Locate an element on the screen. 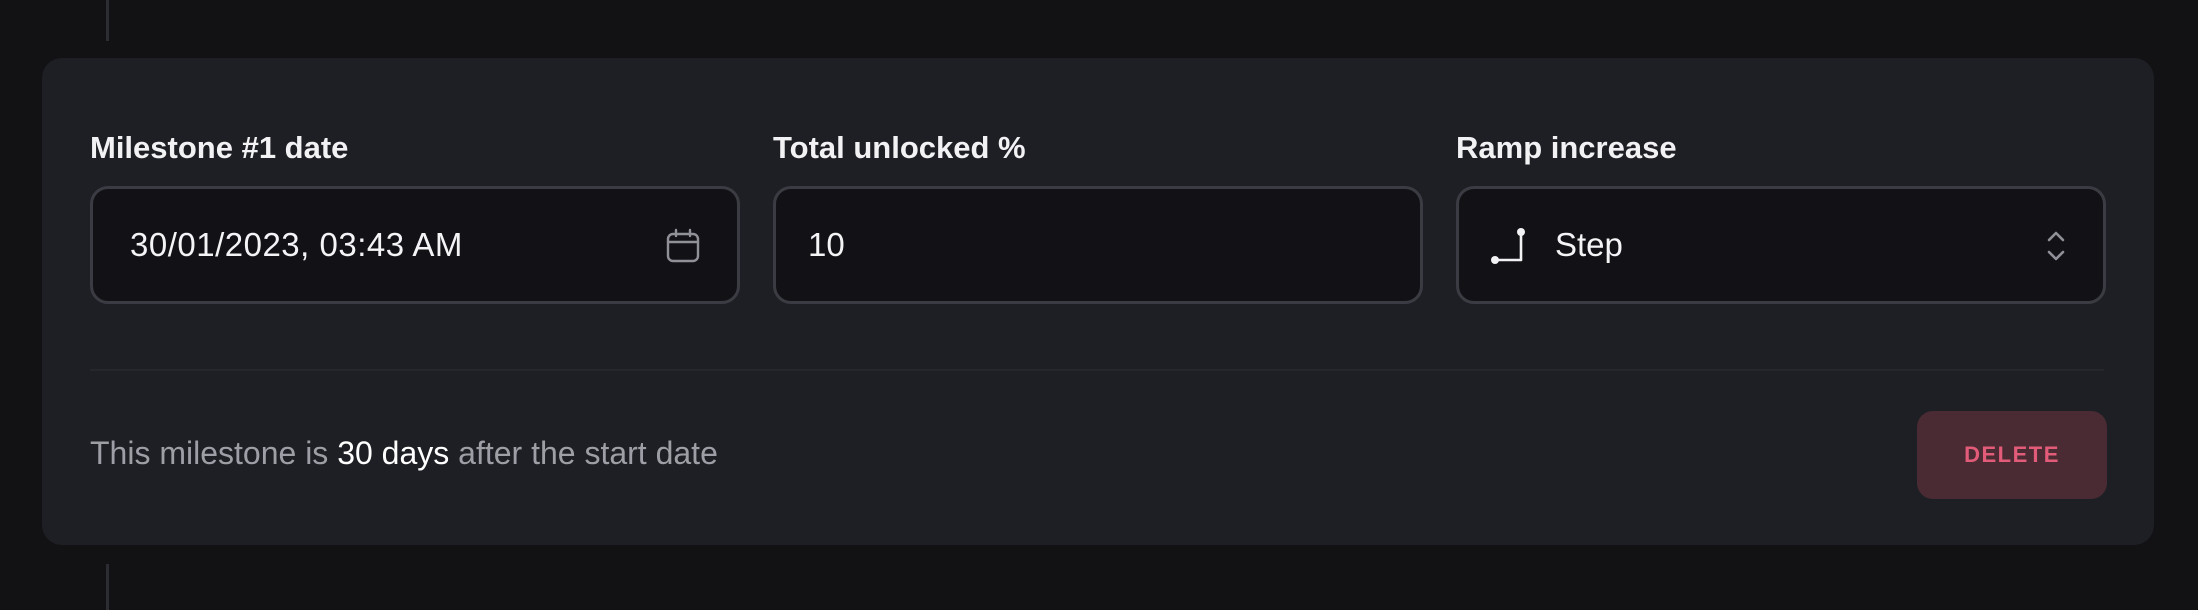 The height and width of the screenshot is (610, 2198). ramp-increase-select: Step is located at coordinates (1781, 245).